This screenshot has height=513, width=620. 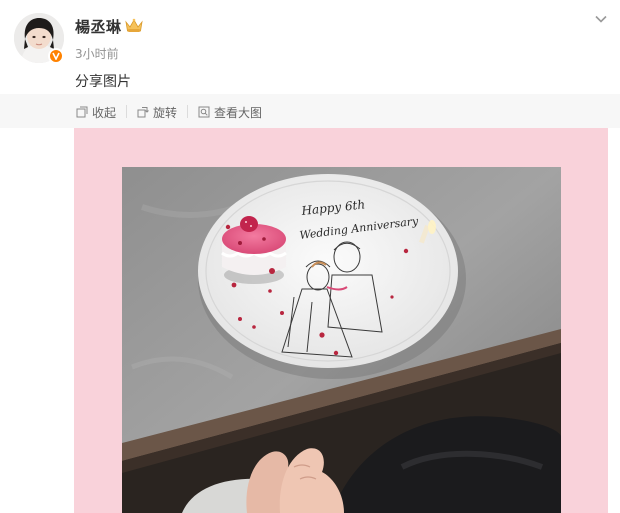 What do you see at coordinates (310, 111) in the screenshot?
I see `image-toolbar: 收起 旋转 查看大图` at bounding box center [310, 111].